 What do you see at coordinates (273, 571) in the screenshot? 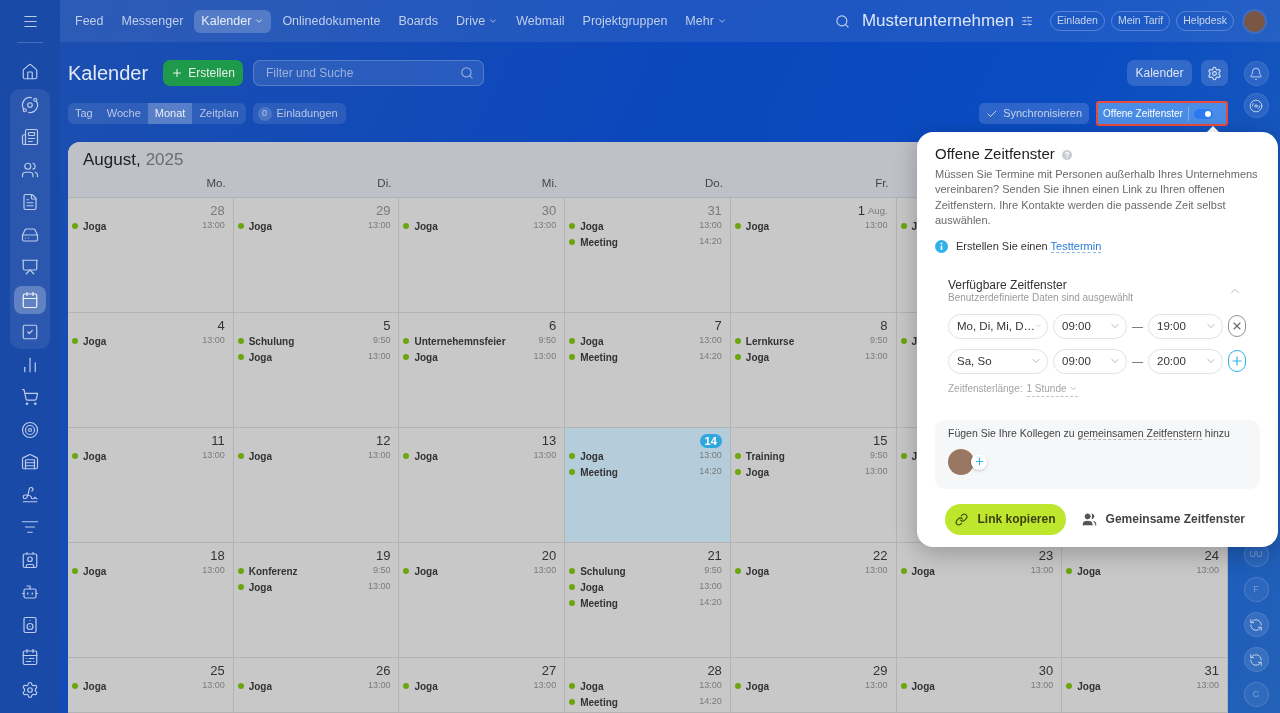
I see `event-title: Konferenz` at bounding box center [273, 571].